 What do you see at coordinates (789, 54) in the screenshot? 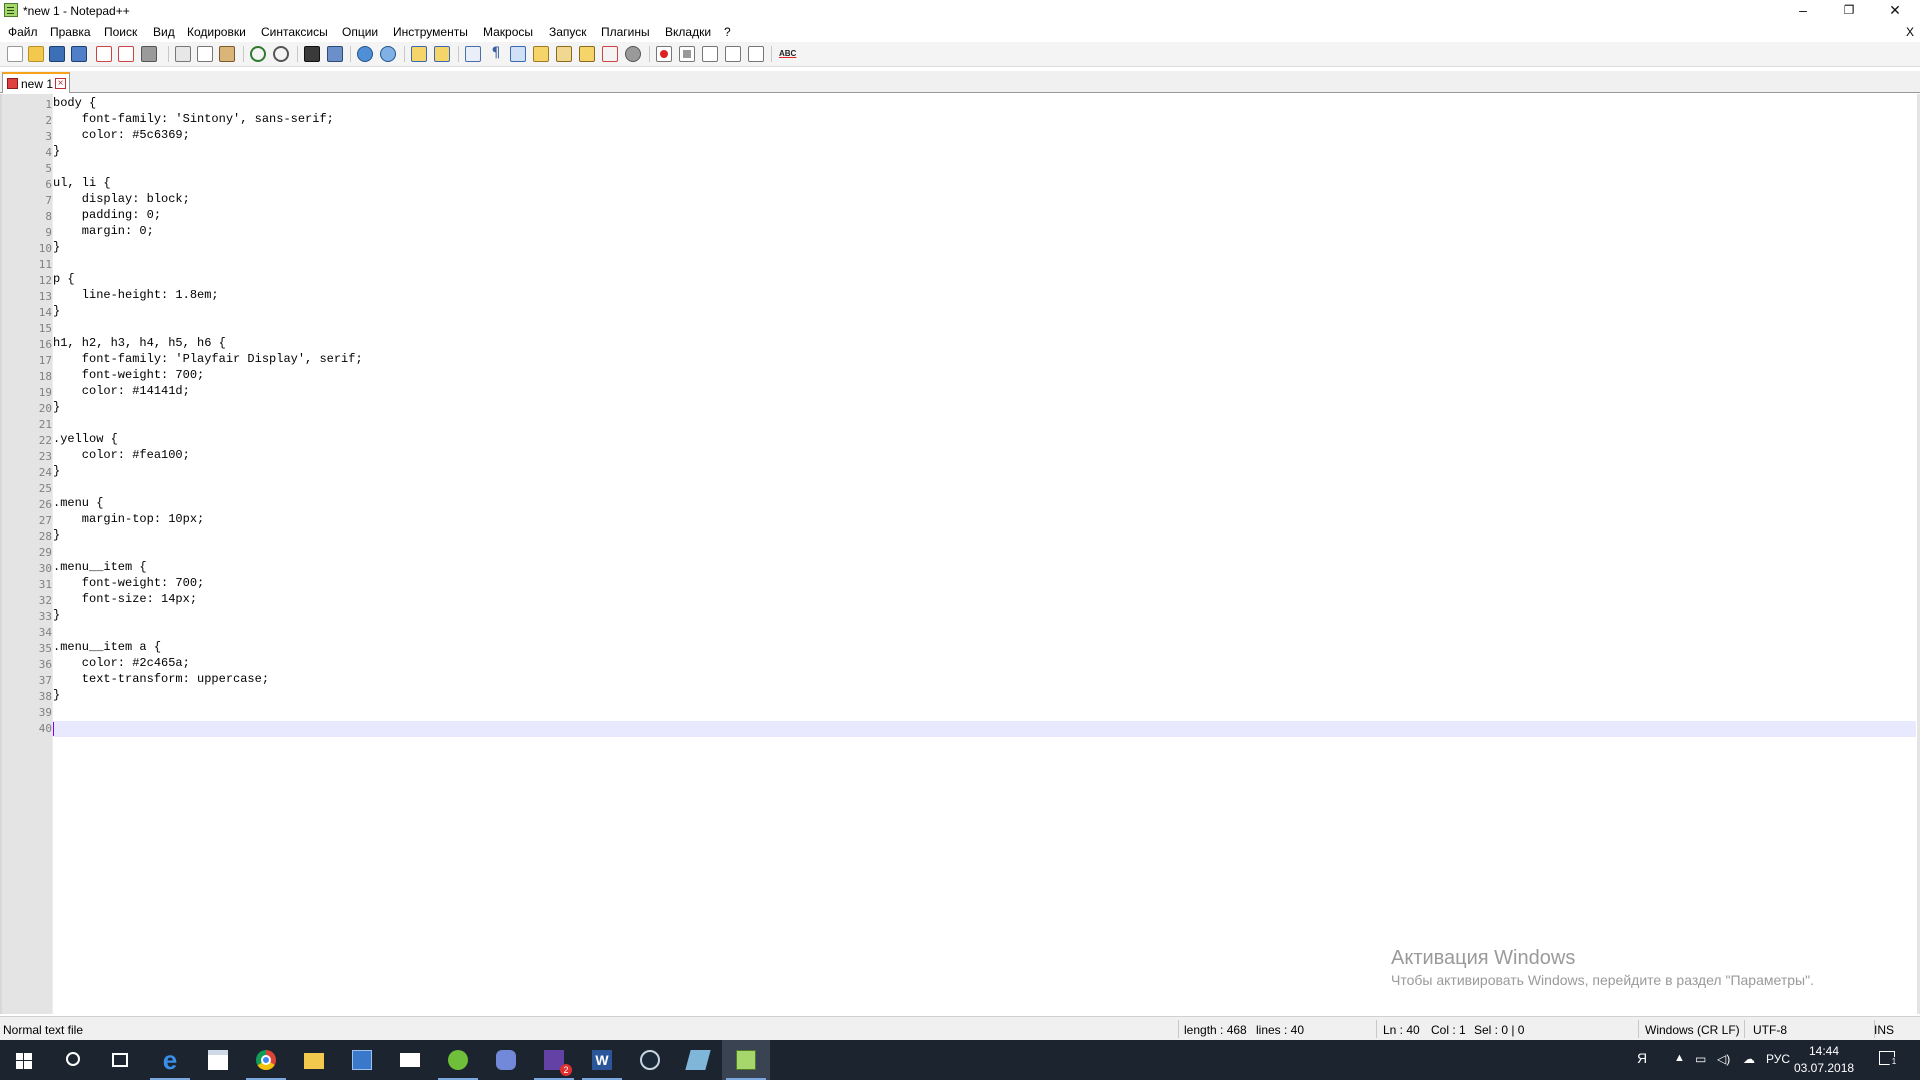
I see `spell-check-icon: ABC` at bounding box center [789, 54].